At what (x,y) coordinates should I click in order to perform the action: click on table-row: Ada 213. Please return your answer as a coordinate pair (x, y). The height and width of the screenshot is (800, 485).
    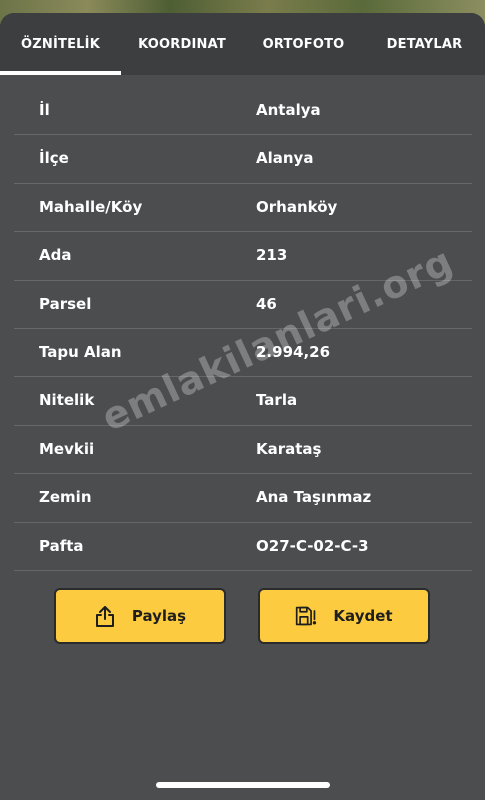
    Looking at the image, I should click on (243, 256).